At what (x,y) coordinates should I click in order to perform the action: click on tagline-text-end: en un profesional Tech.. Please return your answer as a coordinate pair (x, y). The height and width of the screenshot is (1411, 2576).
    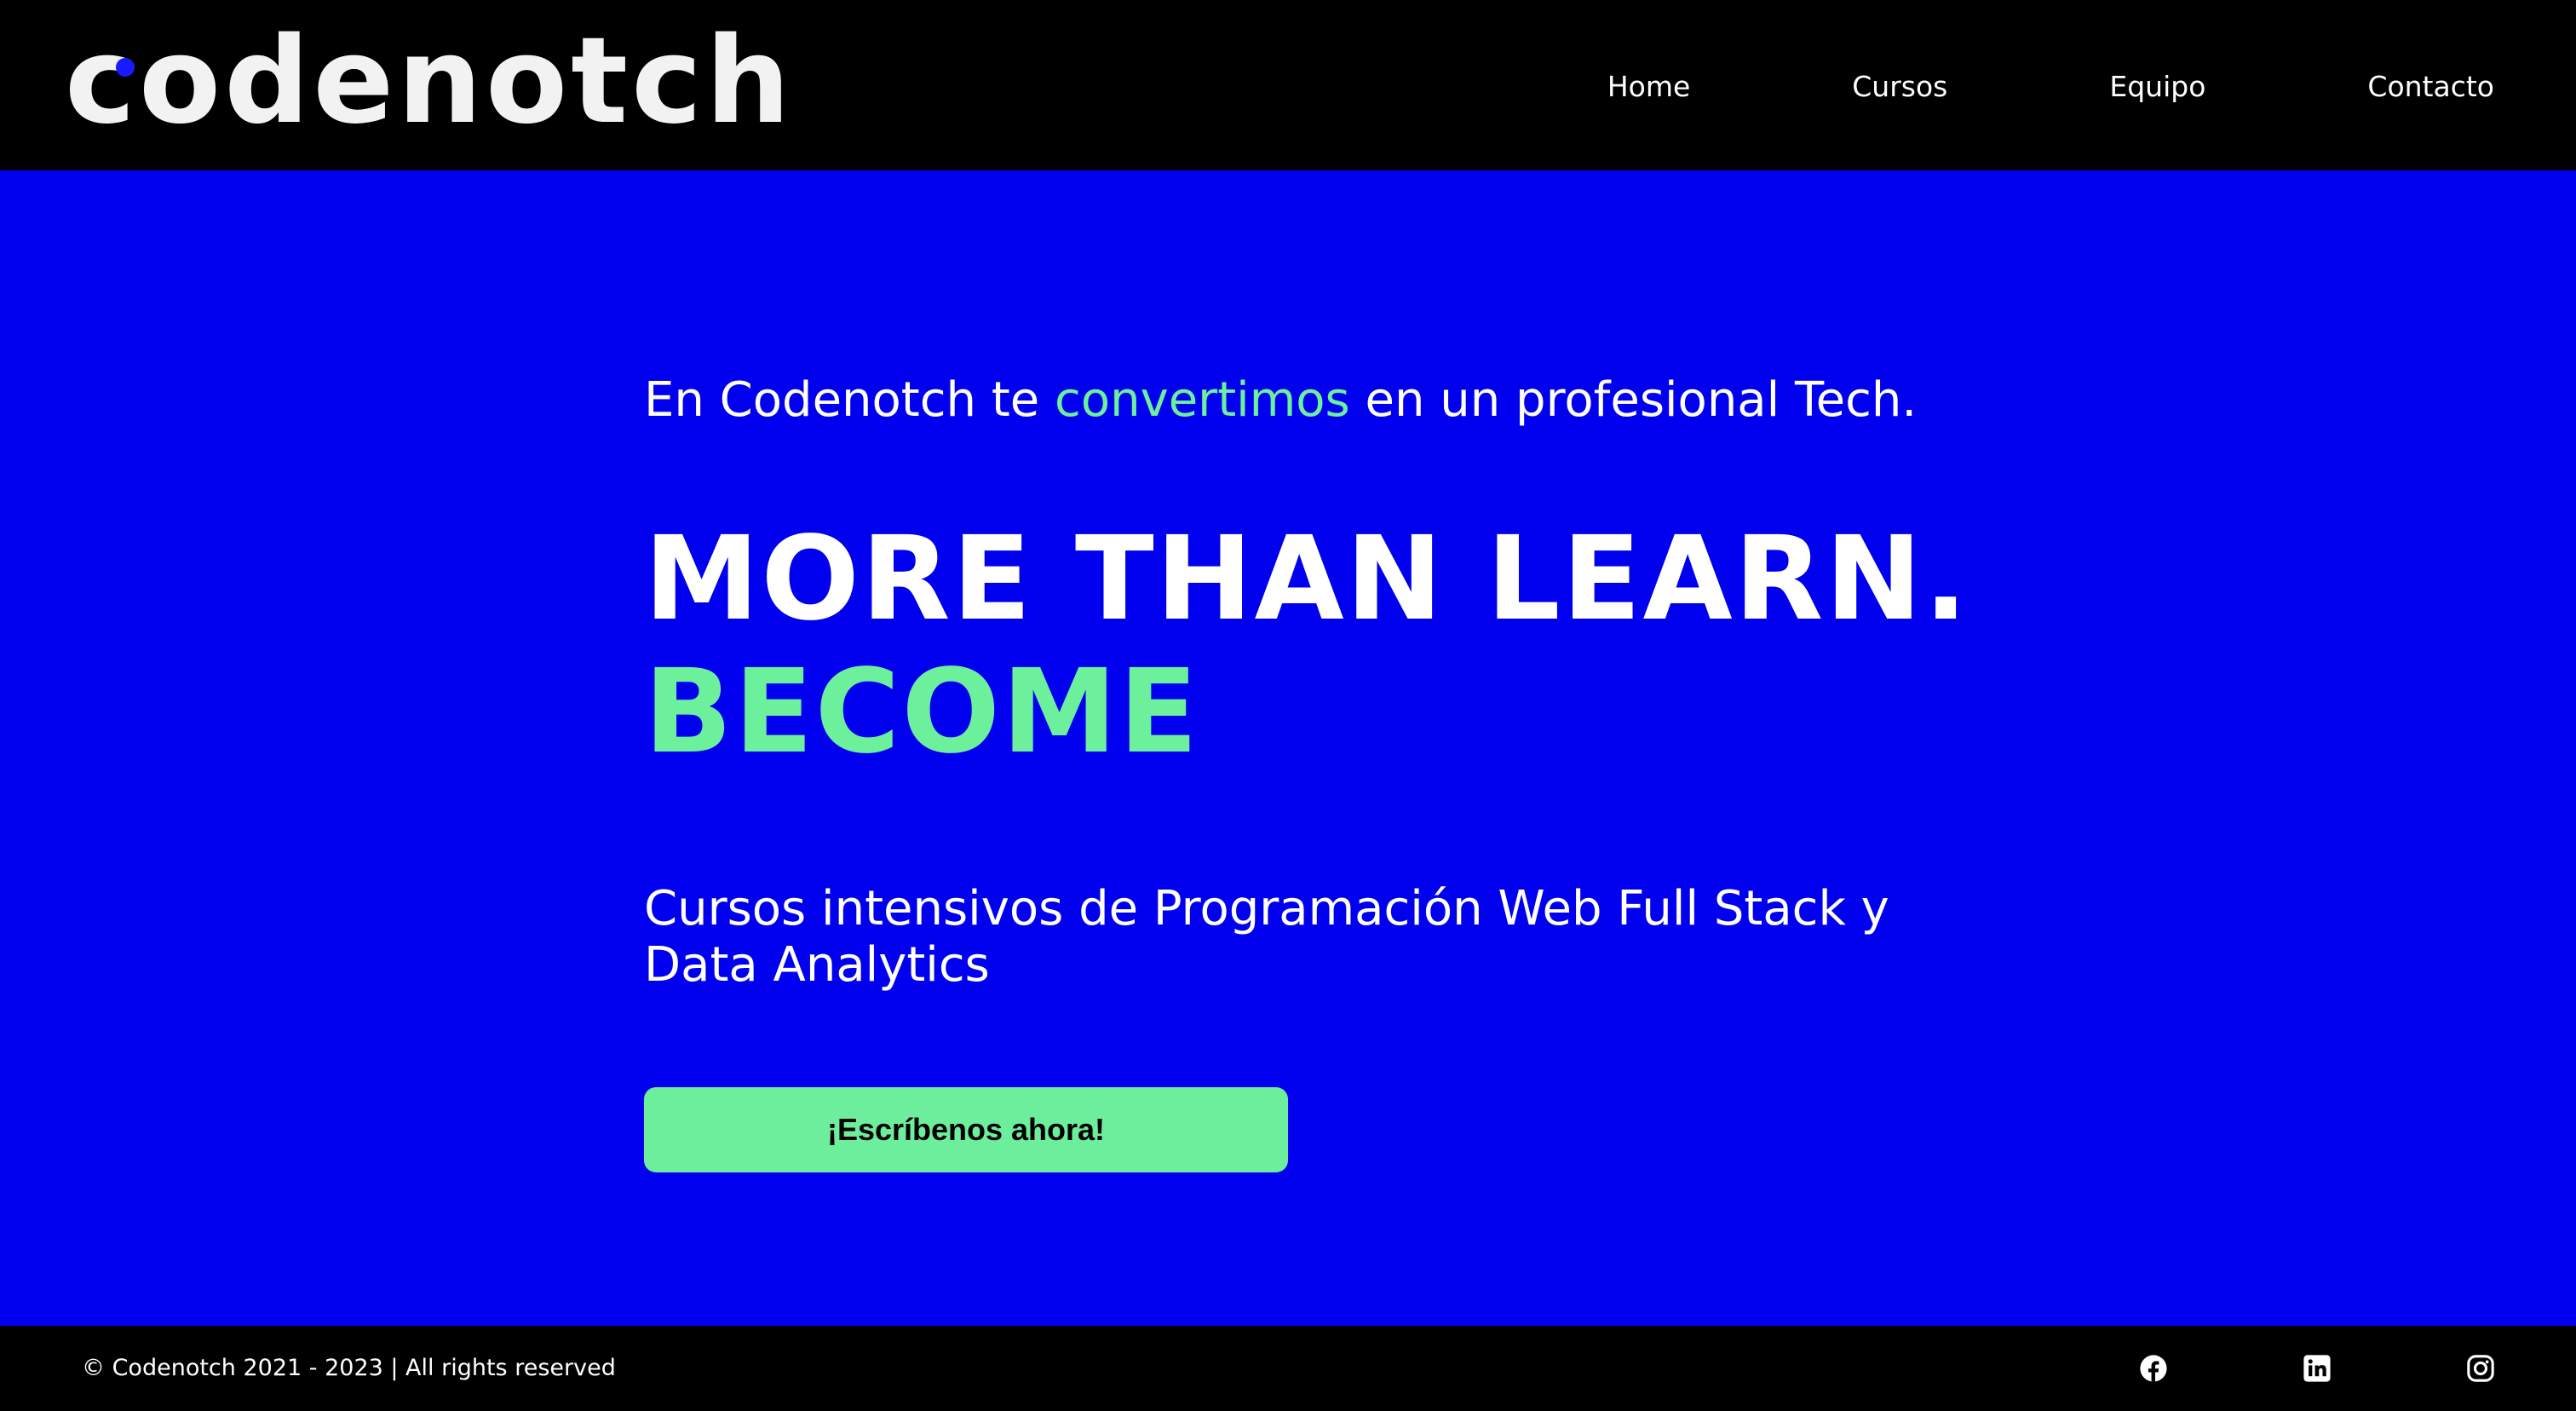
    Looking at the image, I should click on (1633, 400).